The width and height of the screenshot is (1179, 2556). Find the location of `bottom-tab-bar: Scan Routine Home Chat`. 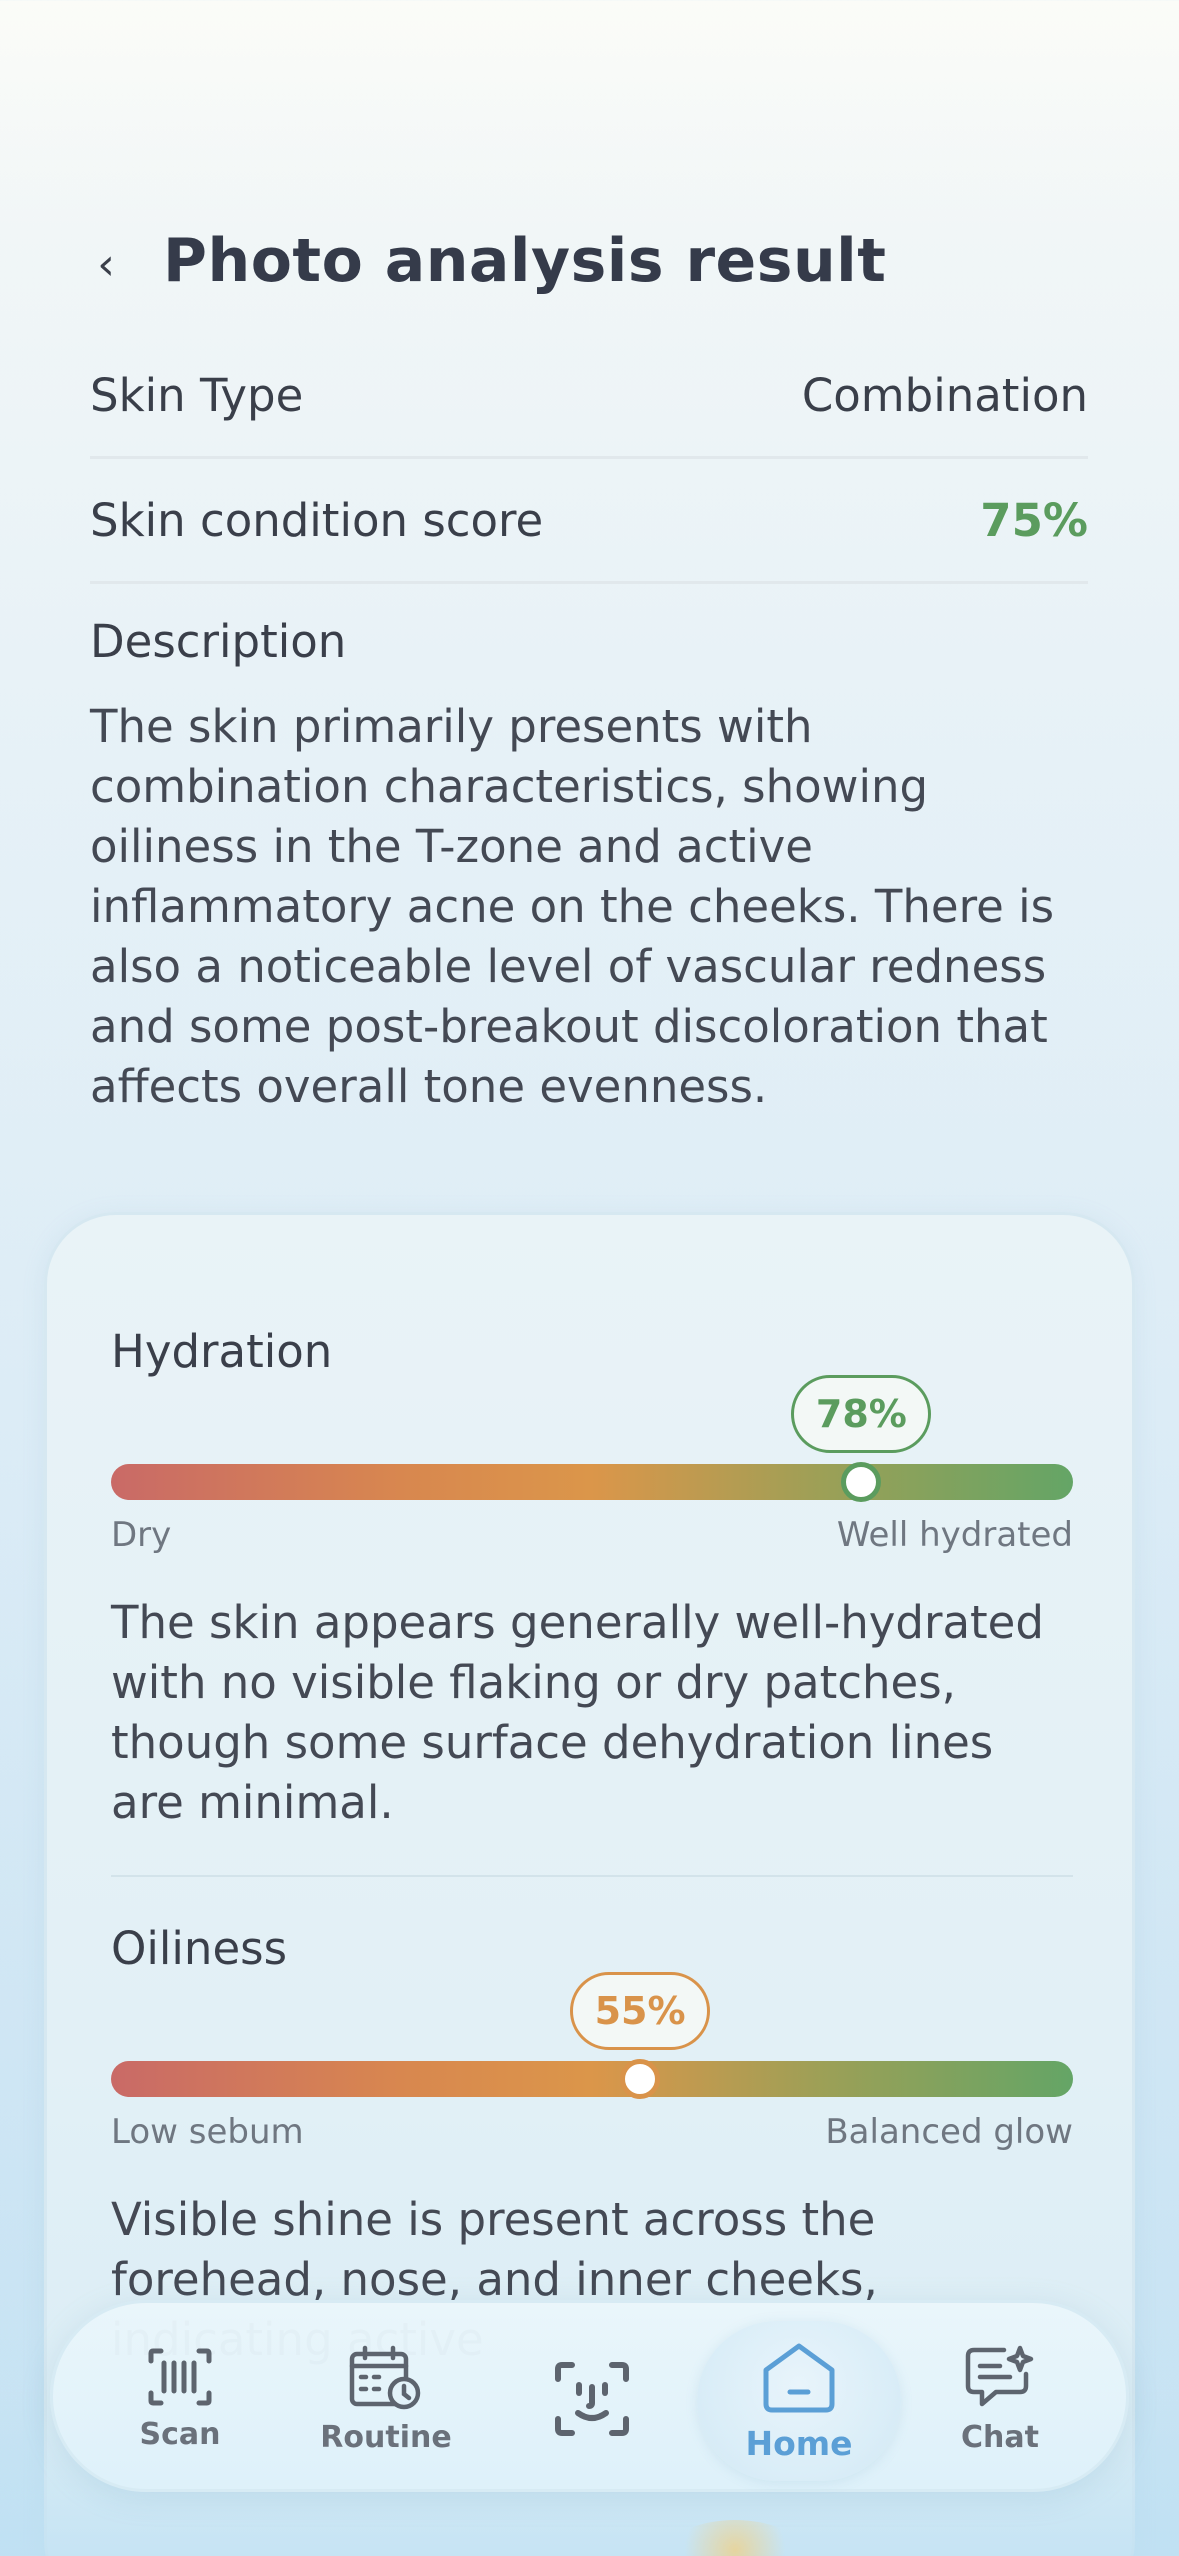

bottom-tab-bar: Scan Routine Home Chat is located at coordinates (589, 2396).